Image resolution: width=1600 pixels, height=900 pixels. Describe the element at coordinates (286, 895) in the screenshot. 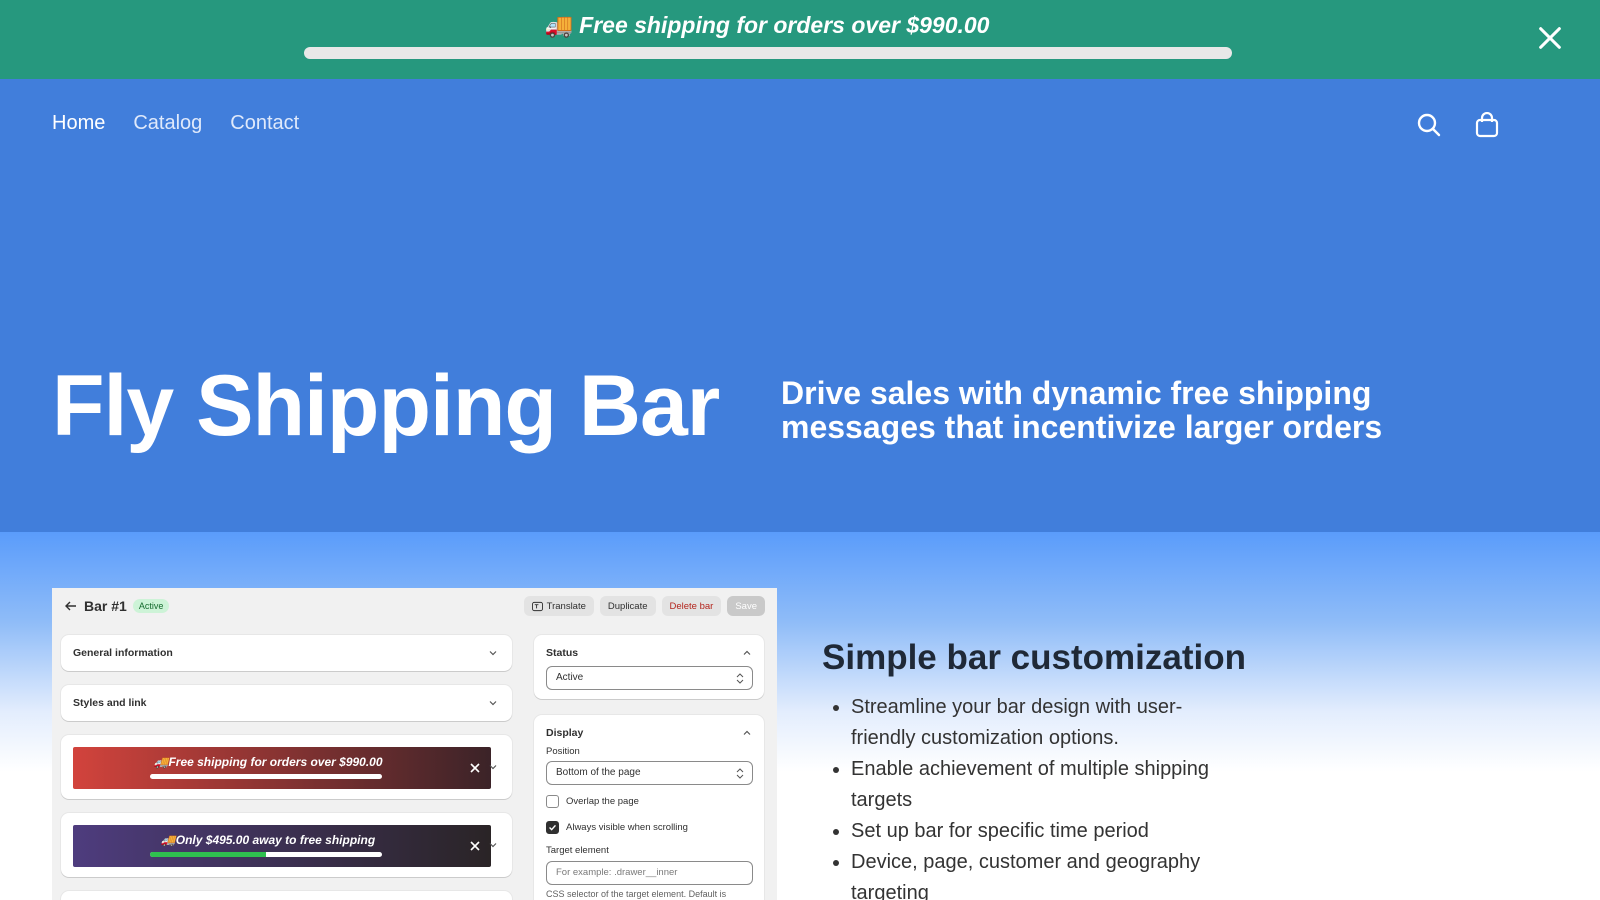

I see `bar-preview-card` at that location.